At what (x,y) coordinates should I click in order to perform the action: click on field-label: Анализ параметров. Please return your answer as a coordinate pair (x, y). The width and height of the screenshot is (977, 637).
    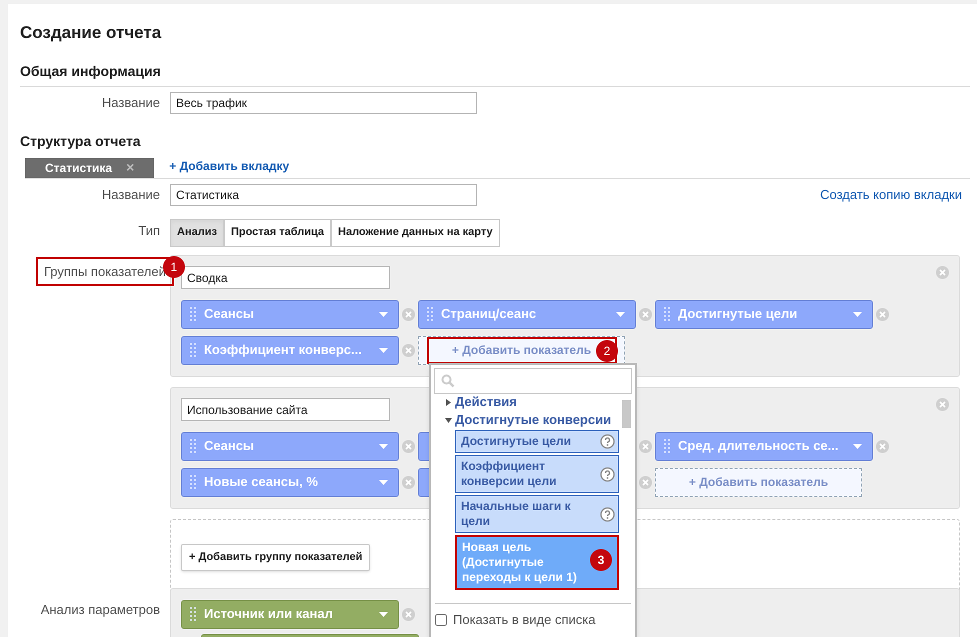
    Looking at the image, I should click on (100, 609).